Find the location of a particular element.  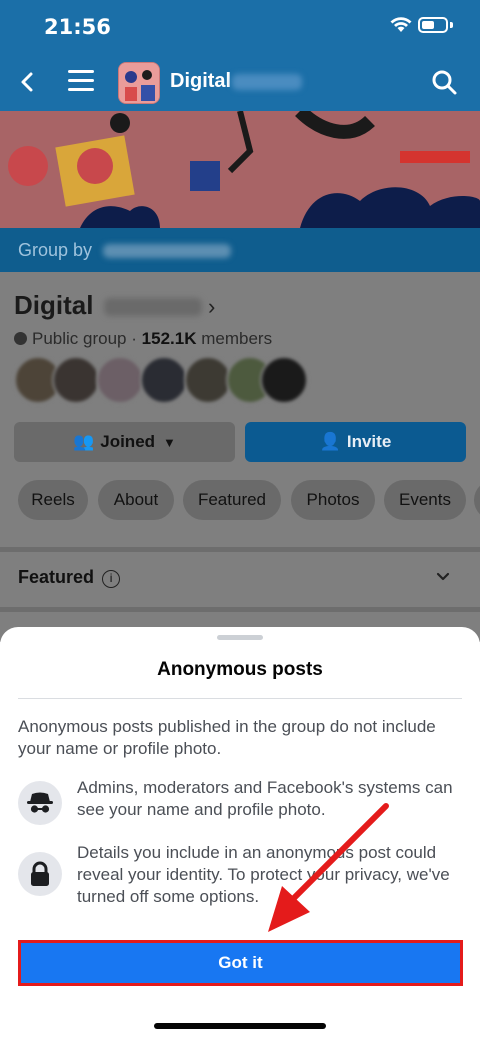

group-by-label: Group by is located at coordinates (55, 250).